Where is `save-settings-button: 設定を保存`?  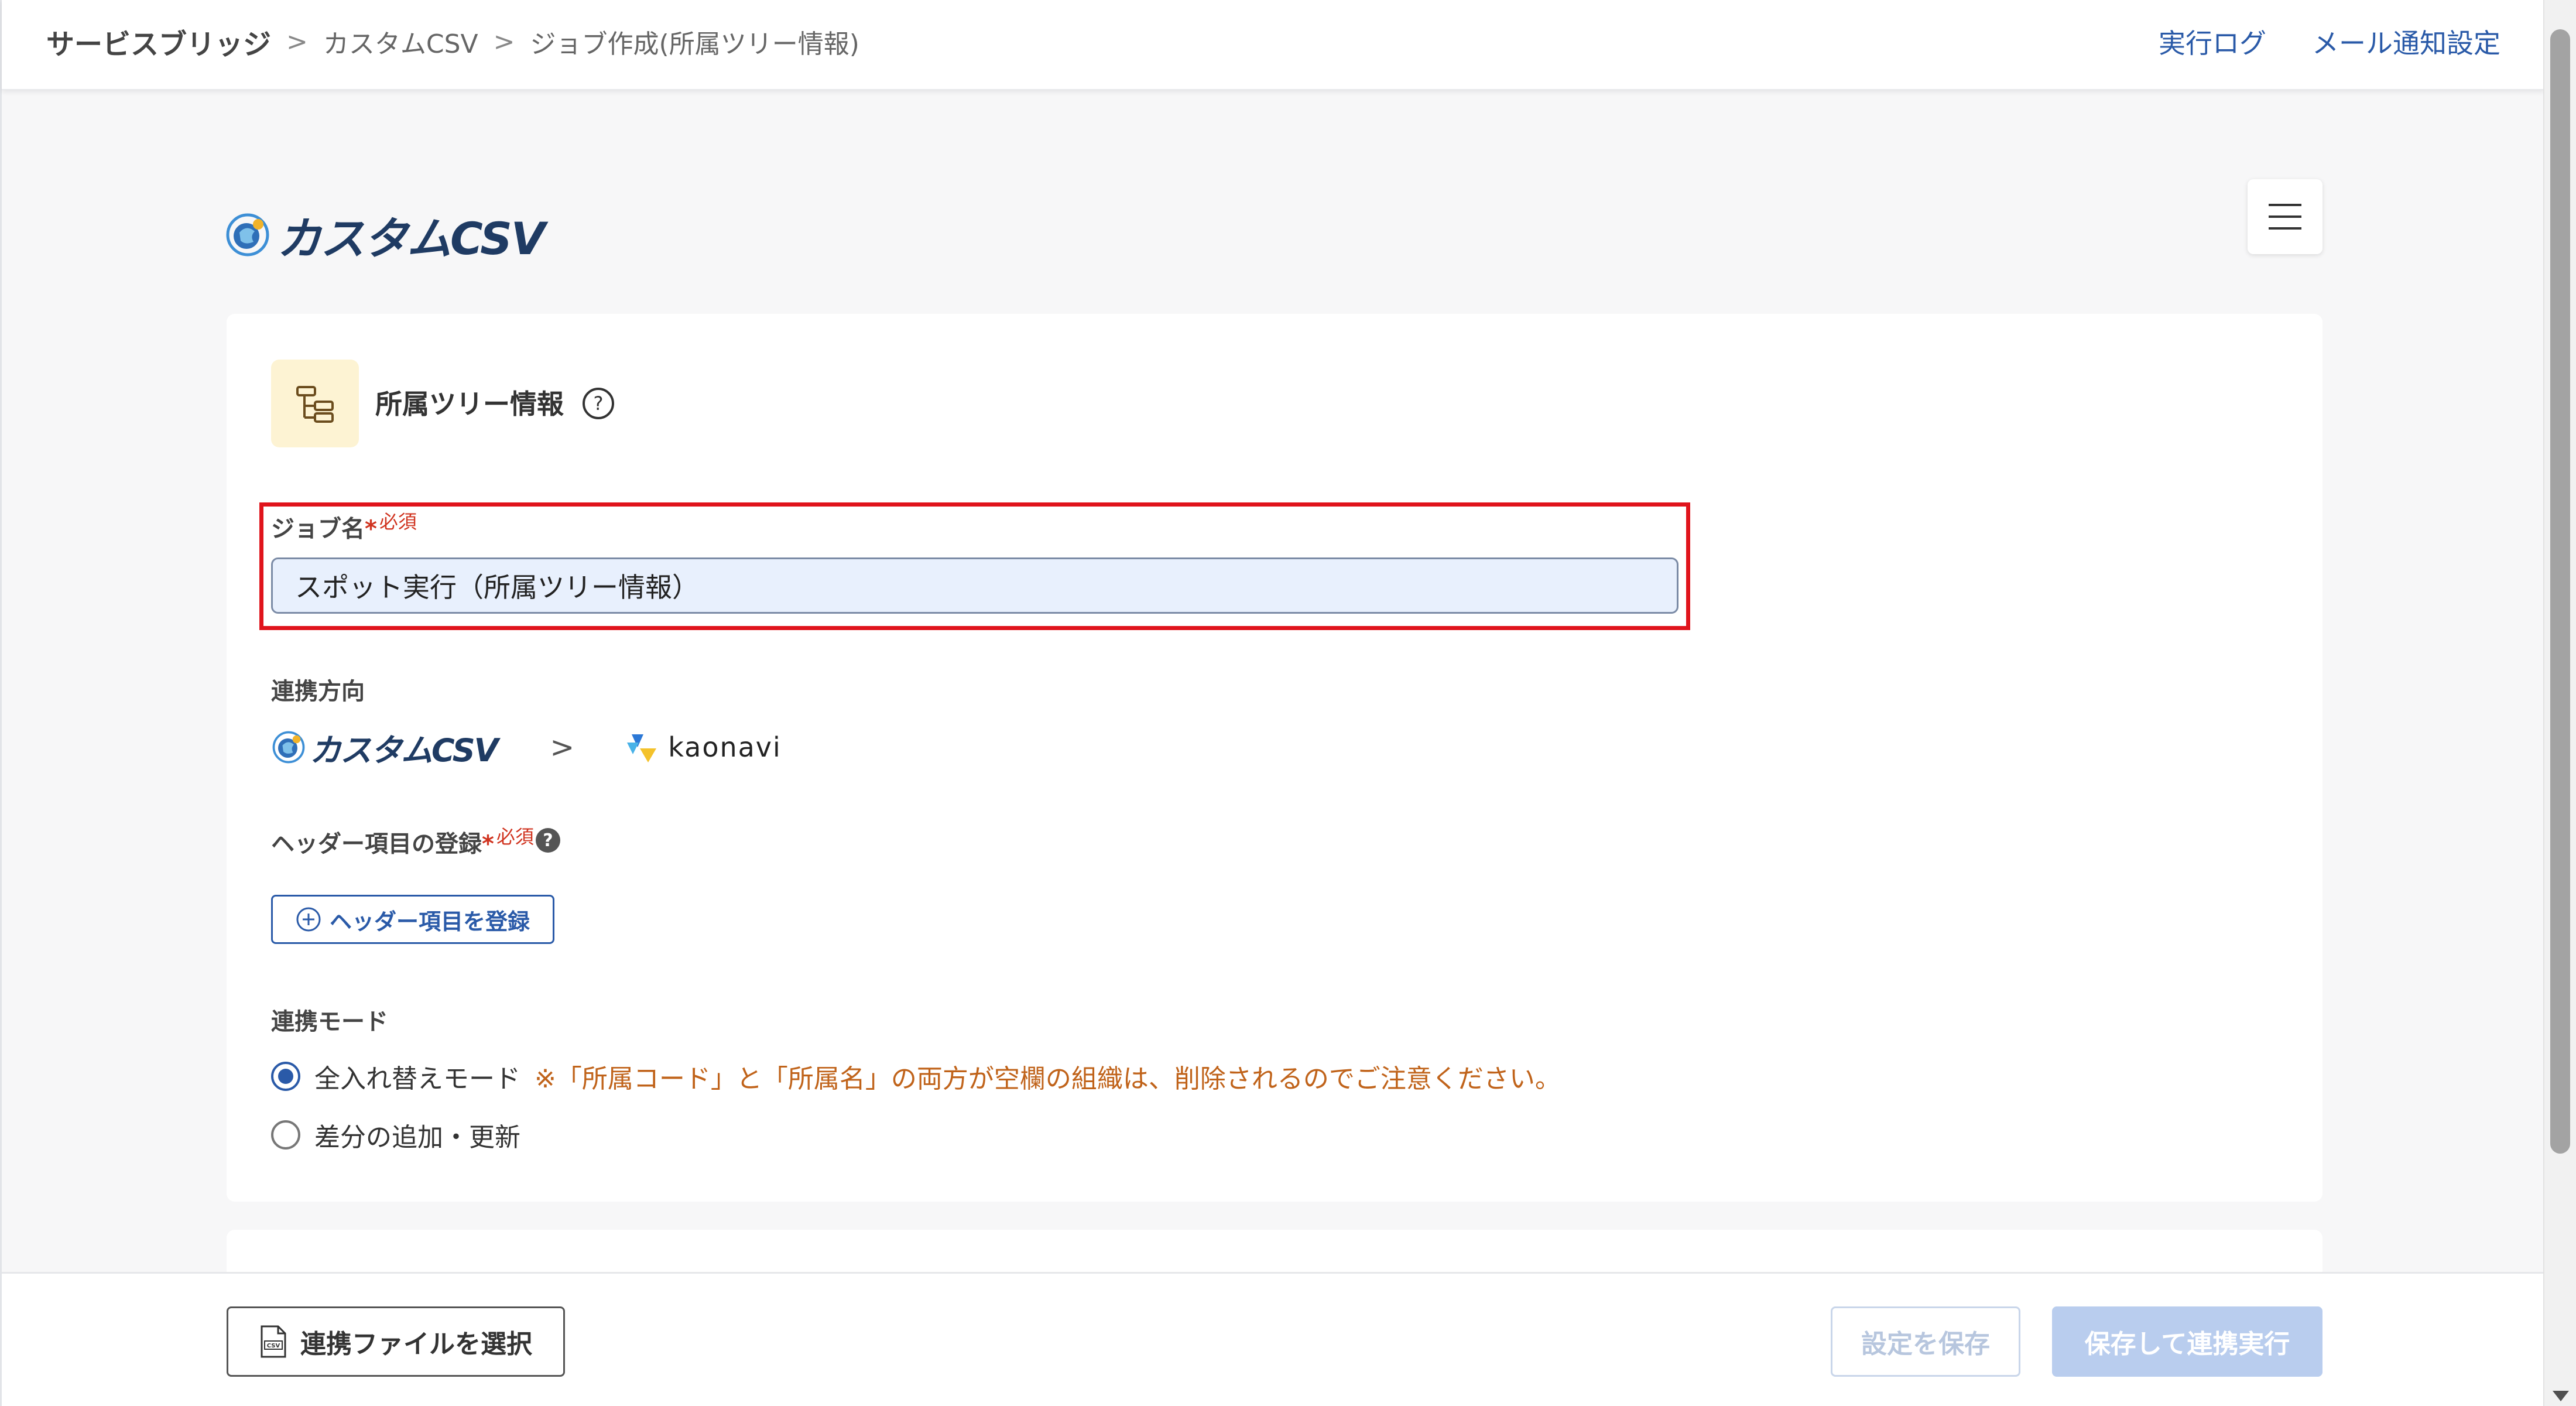 save-settings-button: 設定を保存 is located at coordinates (1925, 1342).